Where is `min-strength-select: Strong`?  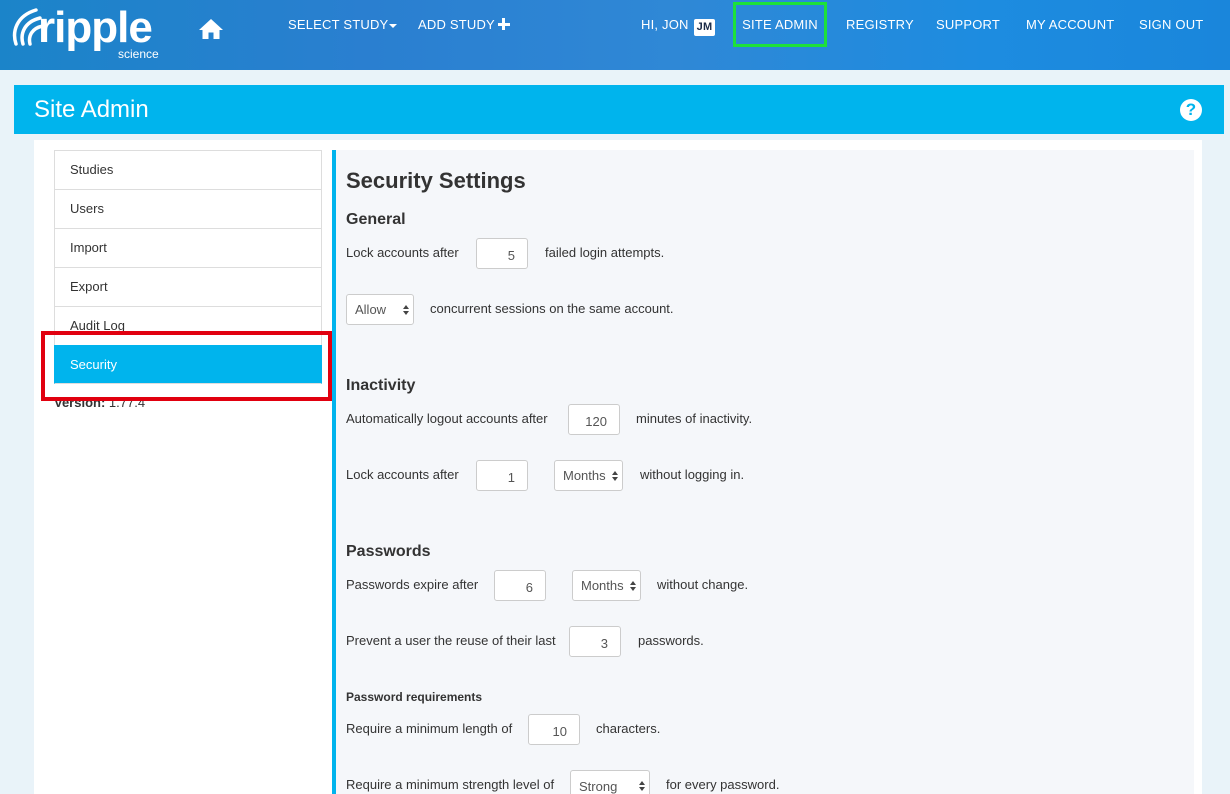 min-strength-select: Strong is located at coordinates (610, 782).